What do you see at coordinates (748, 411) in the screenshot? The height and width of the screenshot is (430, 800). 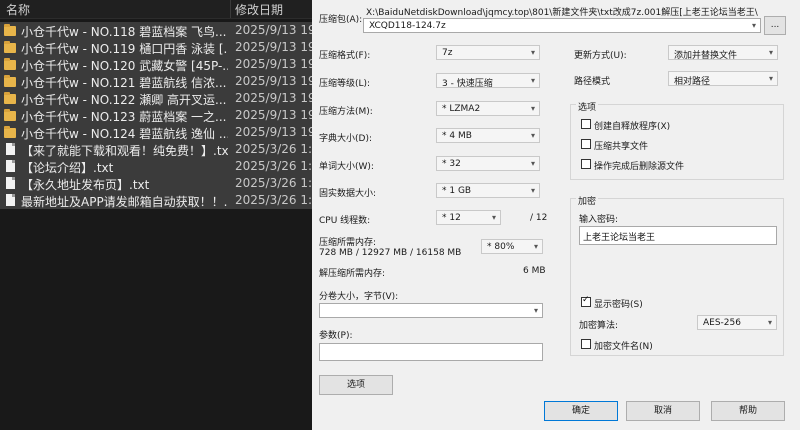 I see `help-button: 帮助` at bounding box center [748, 411].